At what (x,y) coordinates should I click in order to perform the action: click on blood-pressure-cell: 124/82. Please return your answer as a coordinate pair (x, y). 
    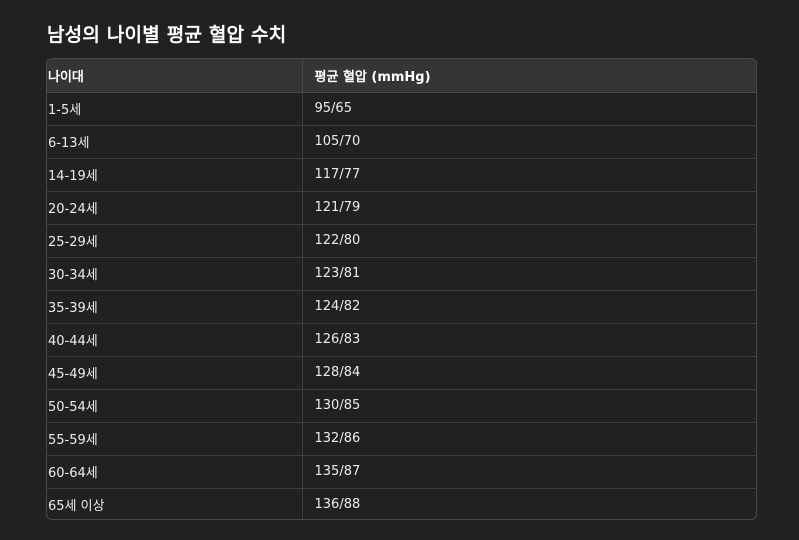
    Looking at the image, I should click on (528, 306).